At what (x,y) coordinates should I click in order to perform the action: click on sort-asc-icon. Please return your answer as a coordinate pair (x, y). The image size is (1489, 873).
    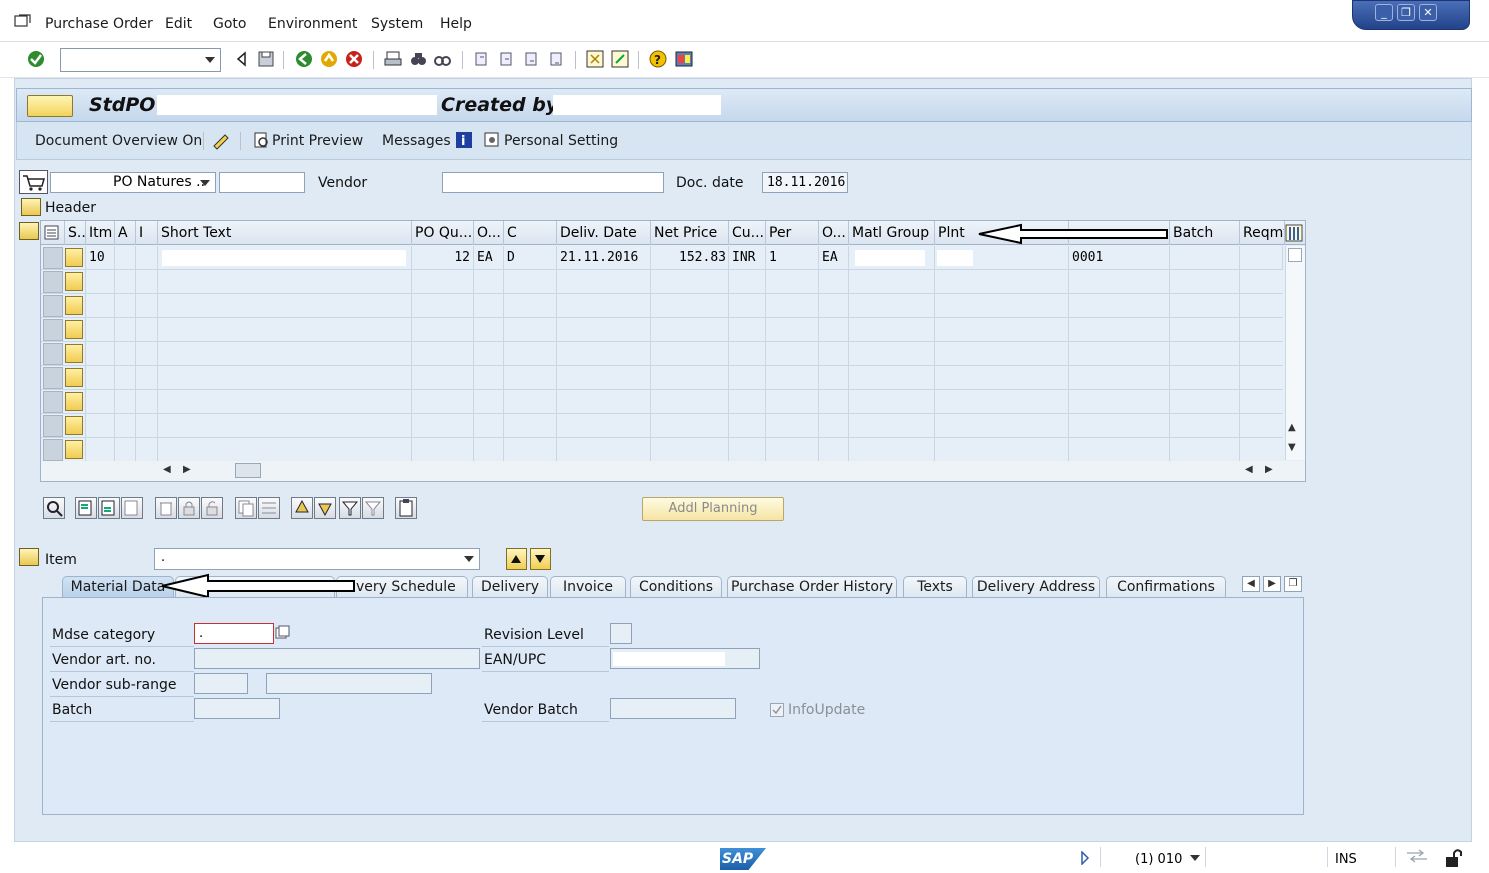
    Looking at the image, I should click on (302, 508).